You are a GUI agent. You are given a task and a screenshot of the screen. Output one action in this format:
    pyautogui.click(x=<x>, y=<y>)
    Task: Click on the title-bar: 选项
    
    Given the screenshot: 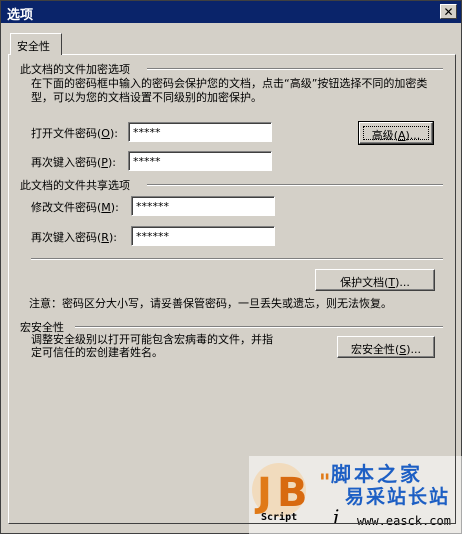 What is the action you would take?
    pyautogui.click(x=231, y=12)
    